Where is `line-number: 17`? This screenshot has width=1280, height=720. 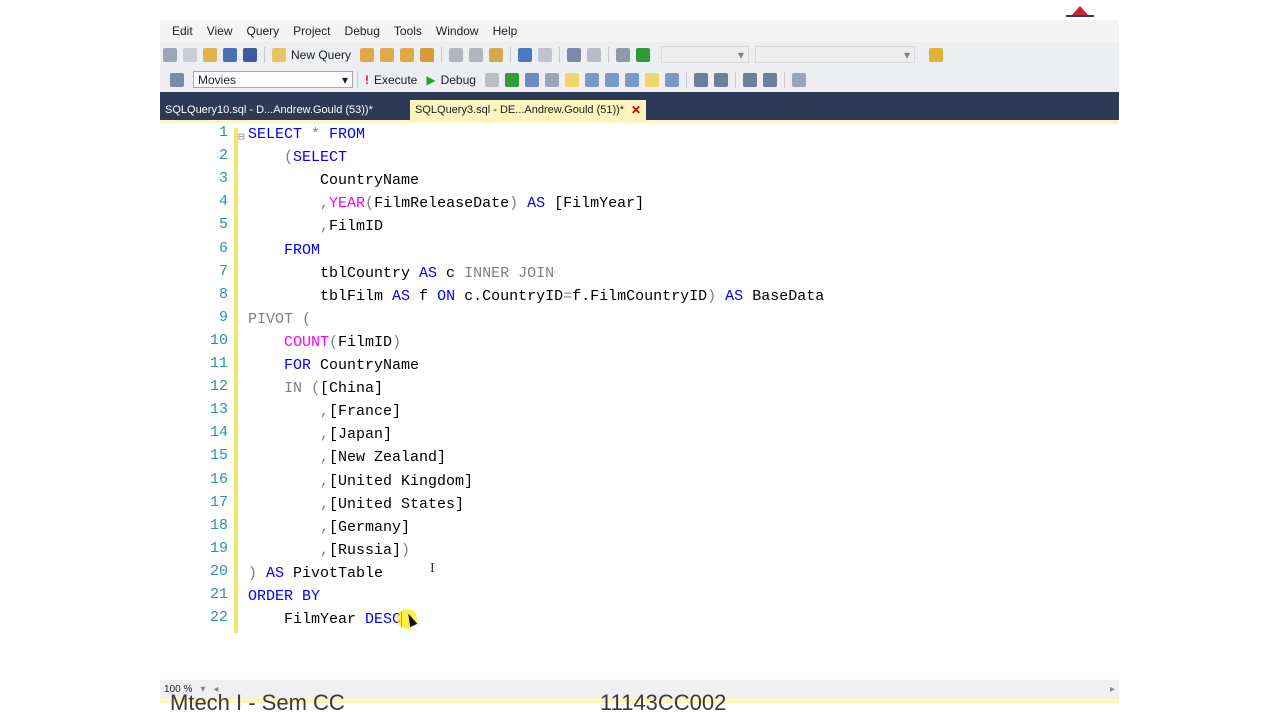
line-number: 17 is located at coordinates (218, 502).